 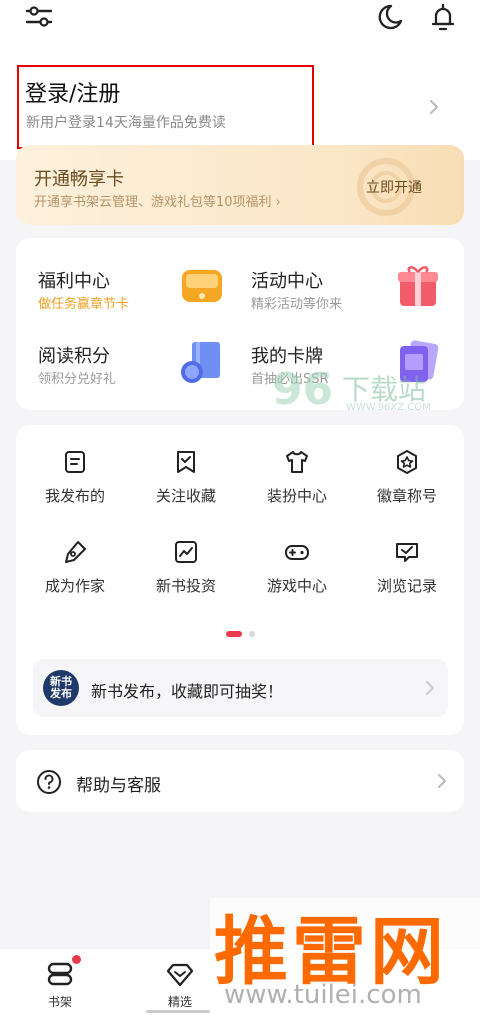 I want to click on grid-label: 装扮中心, so click(x=296, y=496).